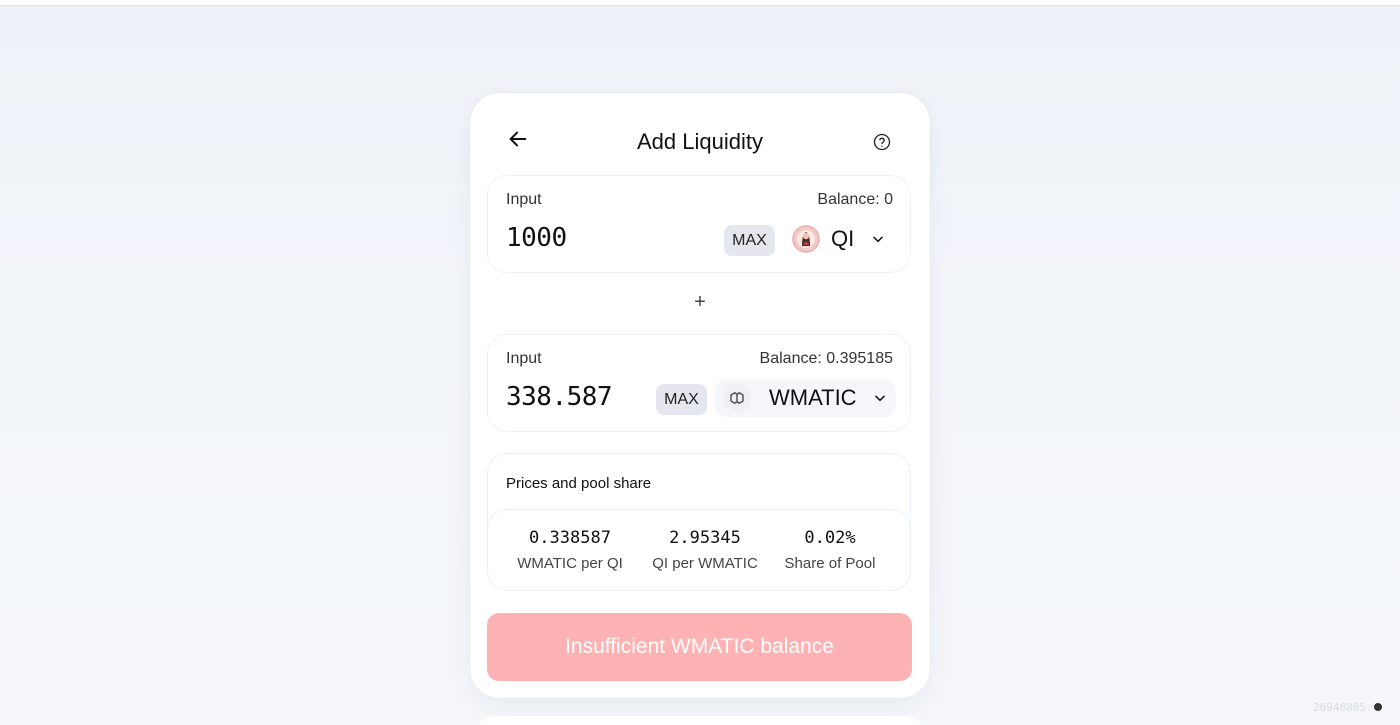 This screenshot has width=1400, height=725. I want to click on token-a-symbol: QI, so click(843, 238).